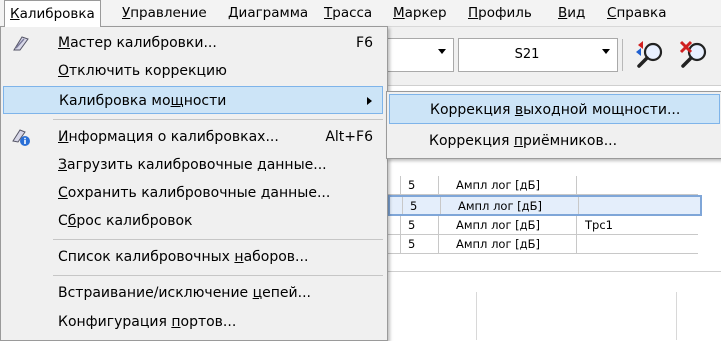  I want to click on menu-label: алибровка, so click(57, 14).